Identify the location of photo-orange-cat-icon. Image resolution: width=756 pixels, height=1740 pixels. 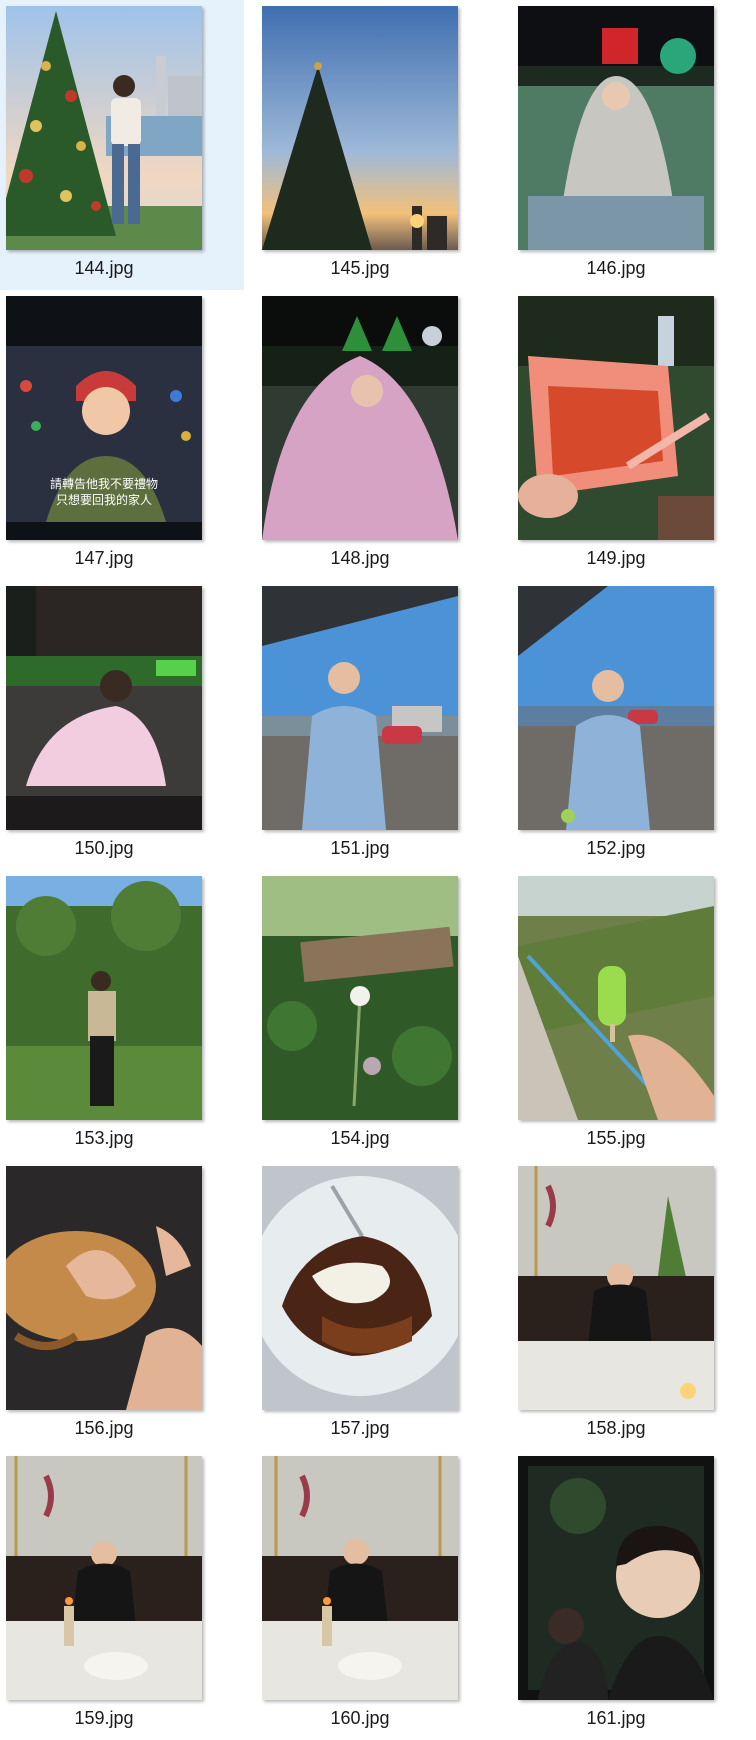
(104, 1288).